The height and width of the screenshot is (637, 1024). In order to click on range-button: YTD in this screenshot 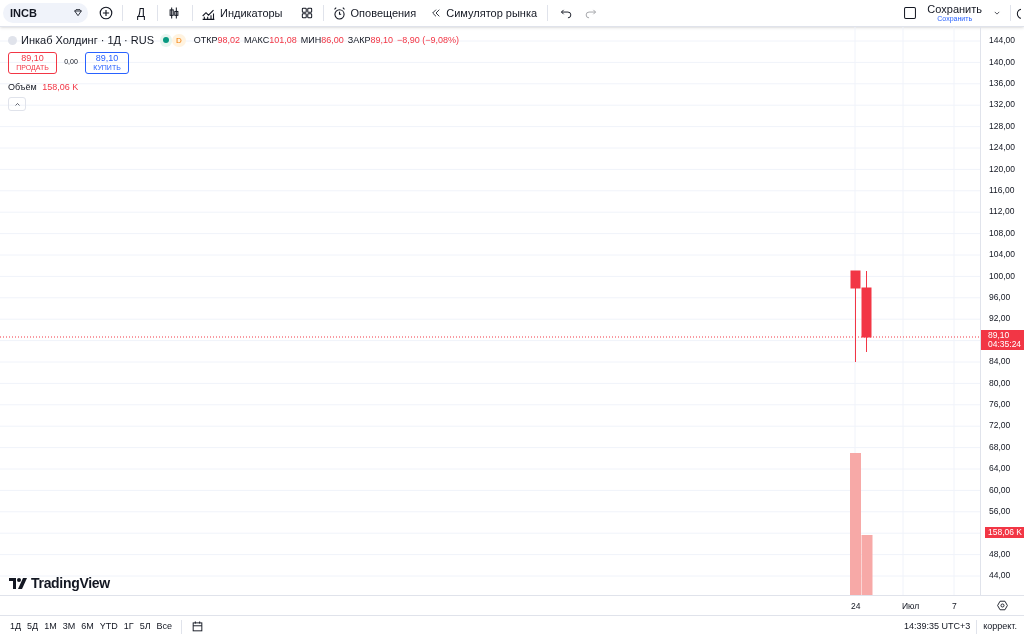, I will do `click(108, 626)`.